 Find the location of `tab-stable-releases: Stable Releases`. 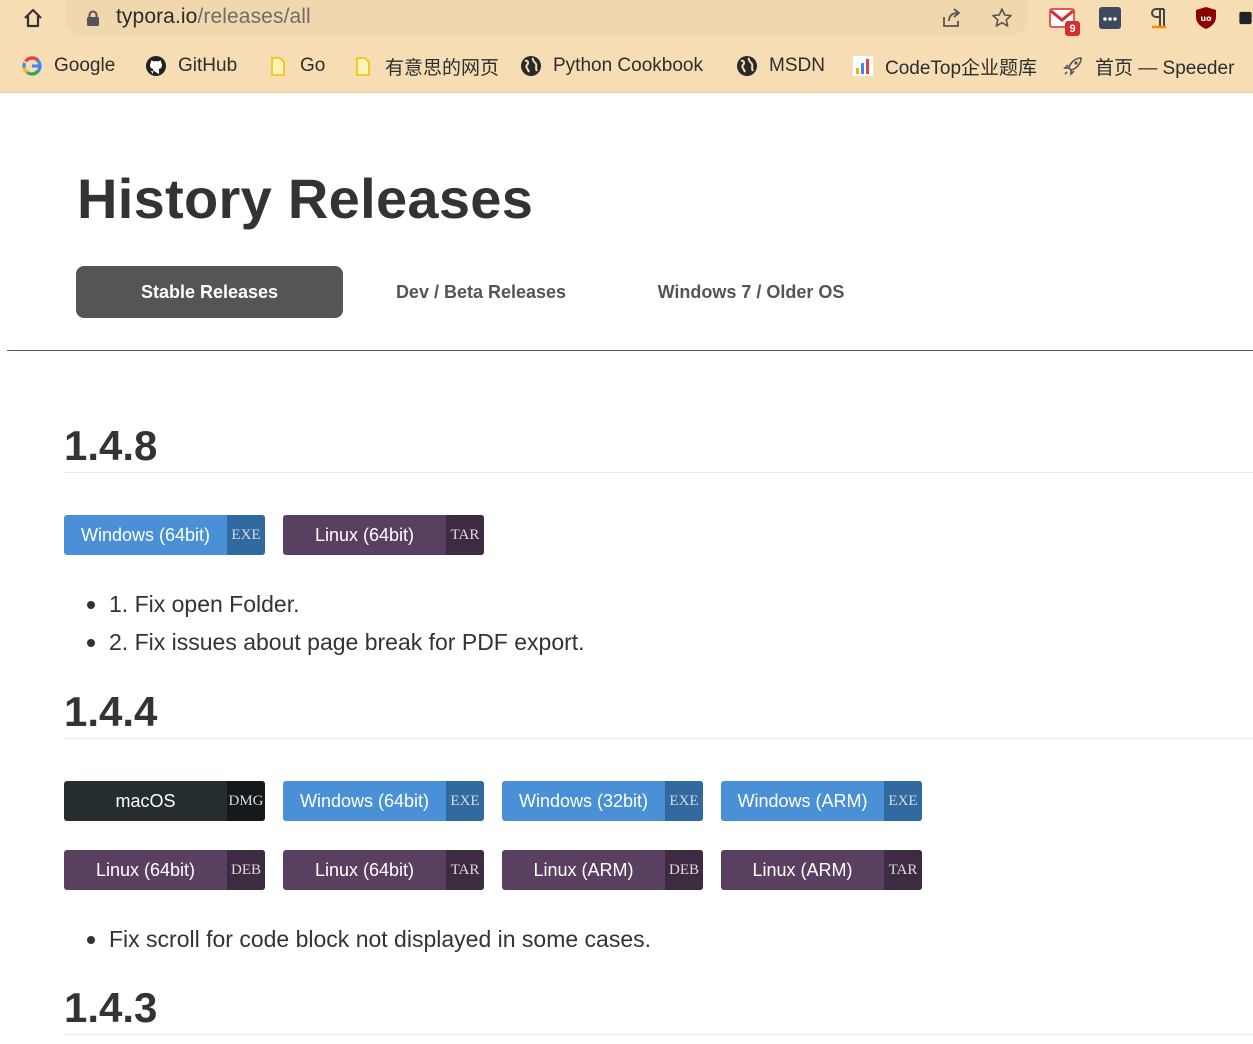

tab-stable-releases: Stable Releases is located at coordinates (209, 292).